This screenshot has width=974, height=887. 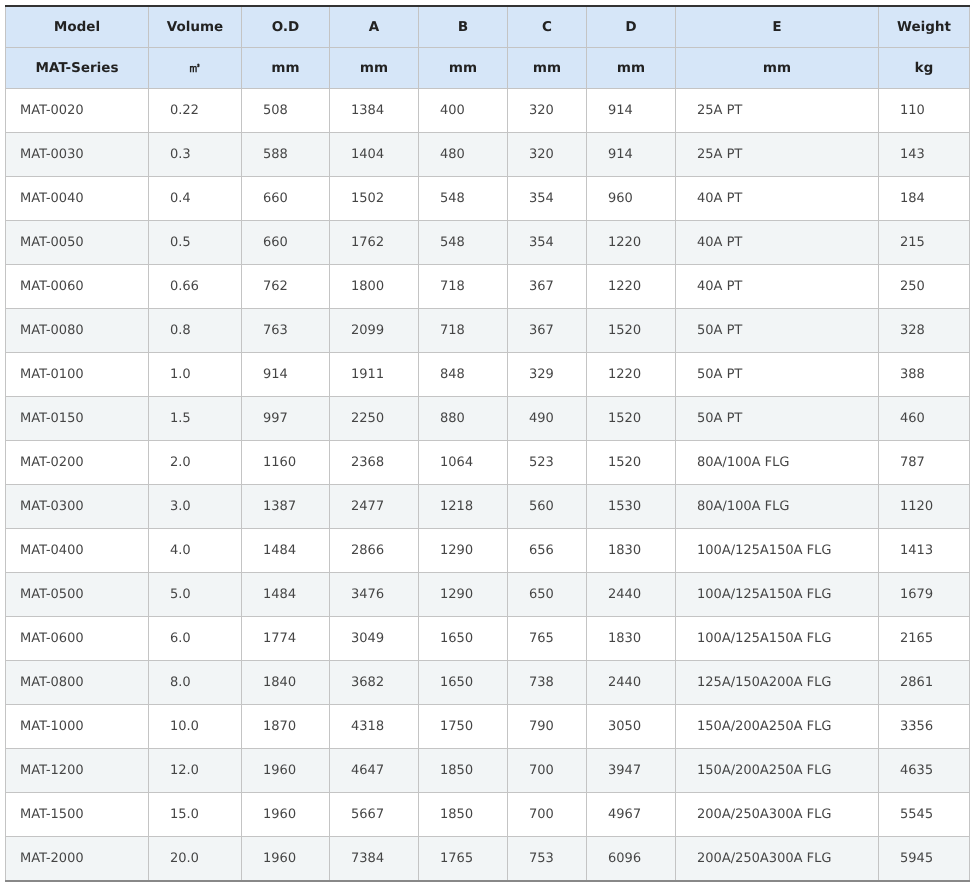 What do you see at coordinates (924, 27) in the screenshot?
I see `column-header: Weight` at bounding box center [924, 27].